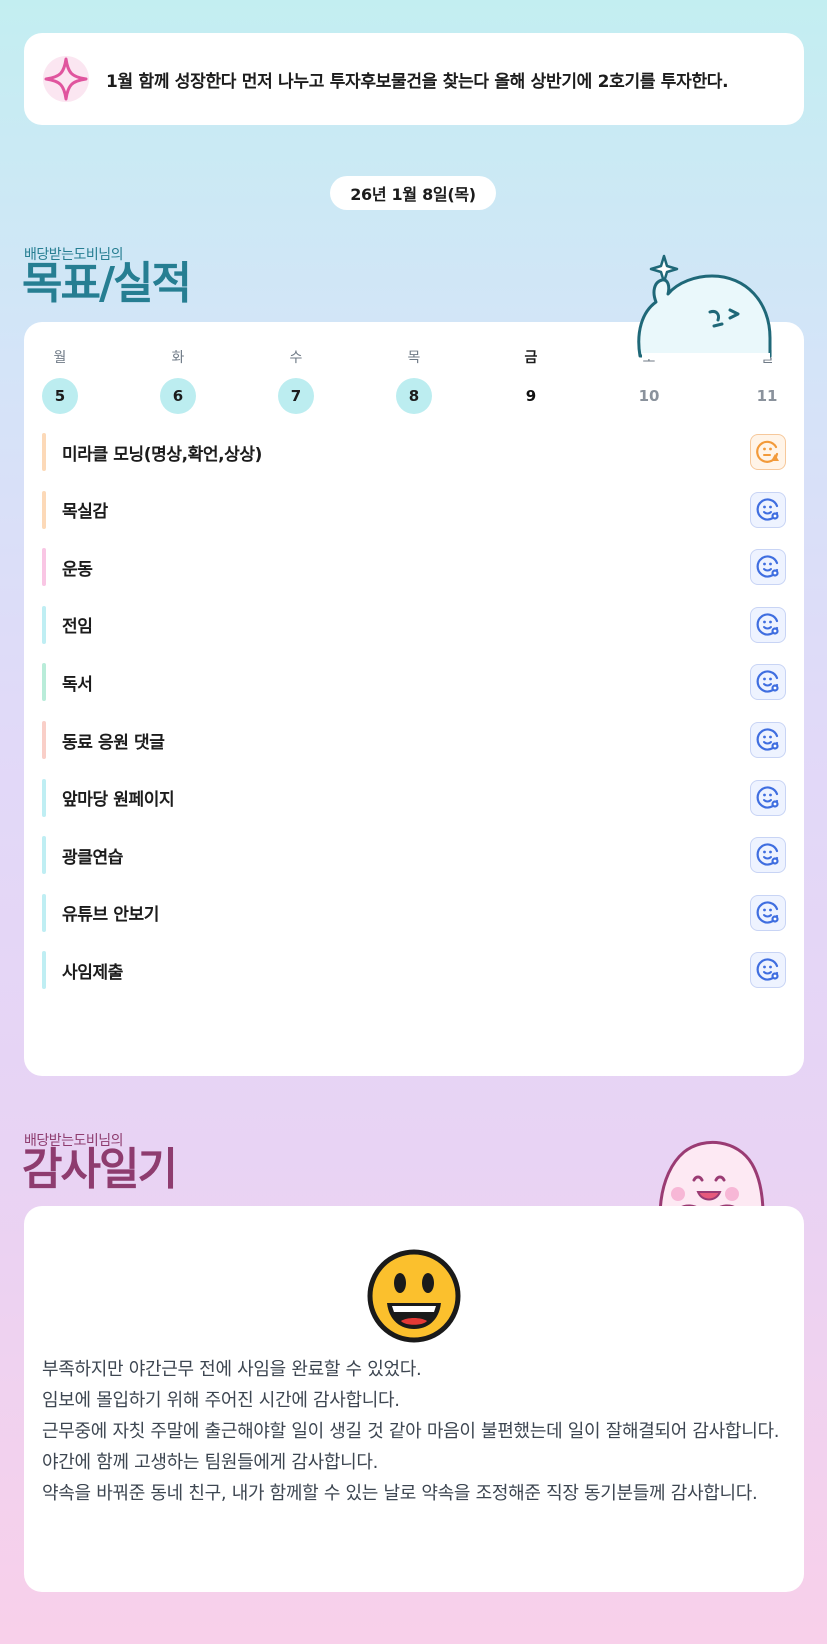 This screenshot has height=1644, width=827. Describe the element at coordinates (413, 193) in the screenshot. I see `date-pill: 26년 1월 8일(목)` at that location.